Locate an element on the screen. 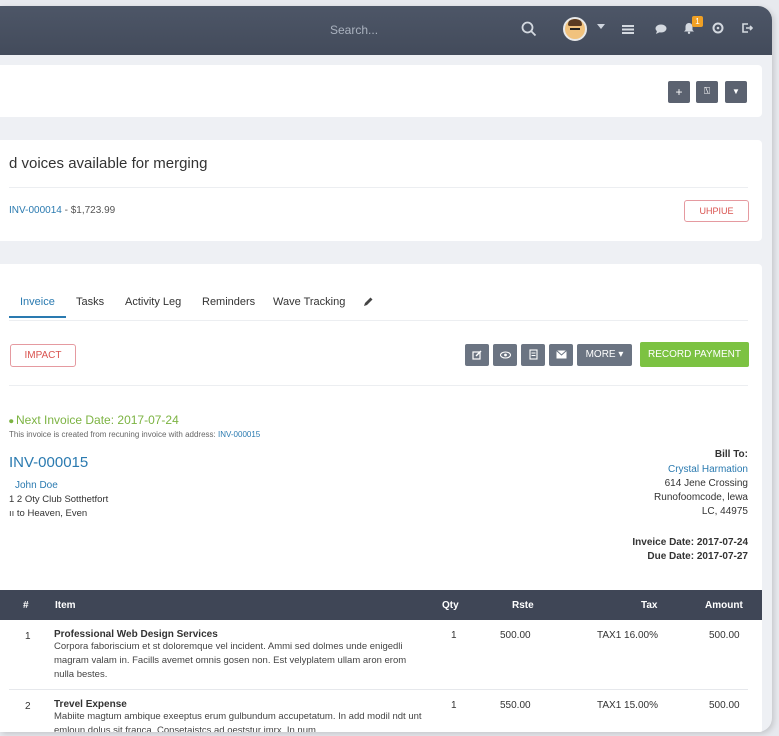 This screenshot has width=779, height=736. edit-icon is located at coordinates (477, 355).